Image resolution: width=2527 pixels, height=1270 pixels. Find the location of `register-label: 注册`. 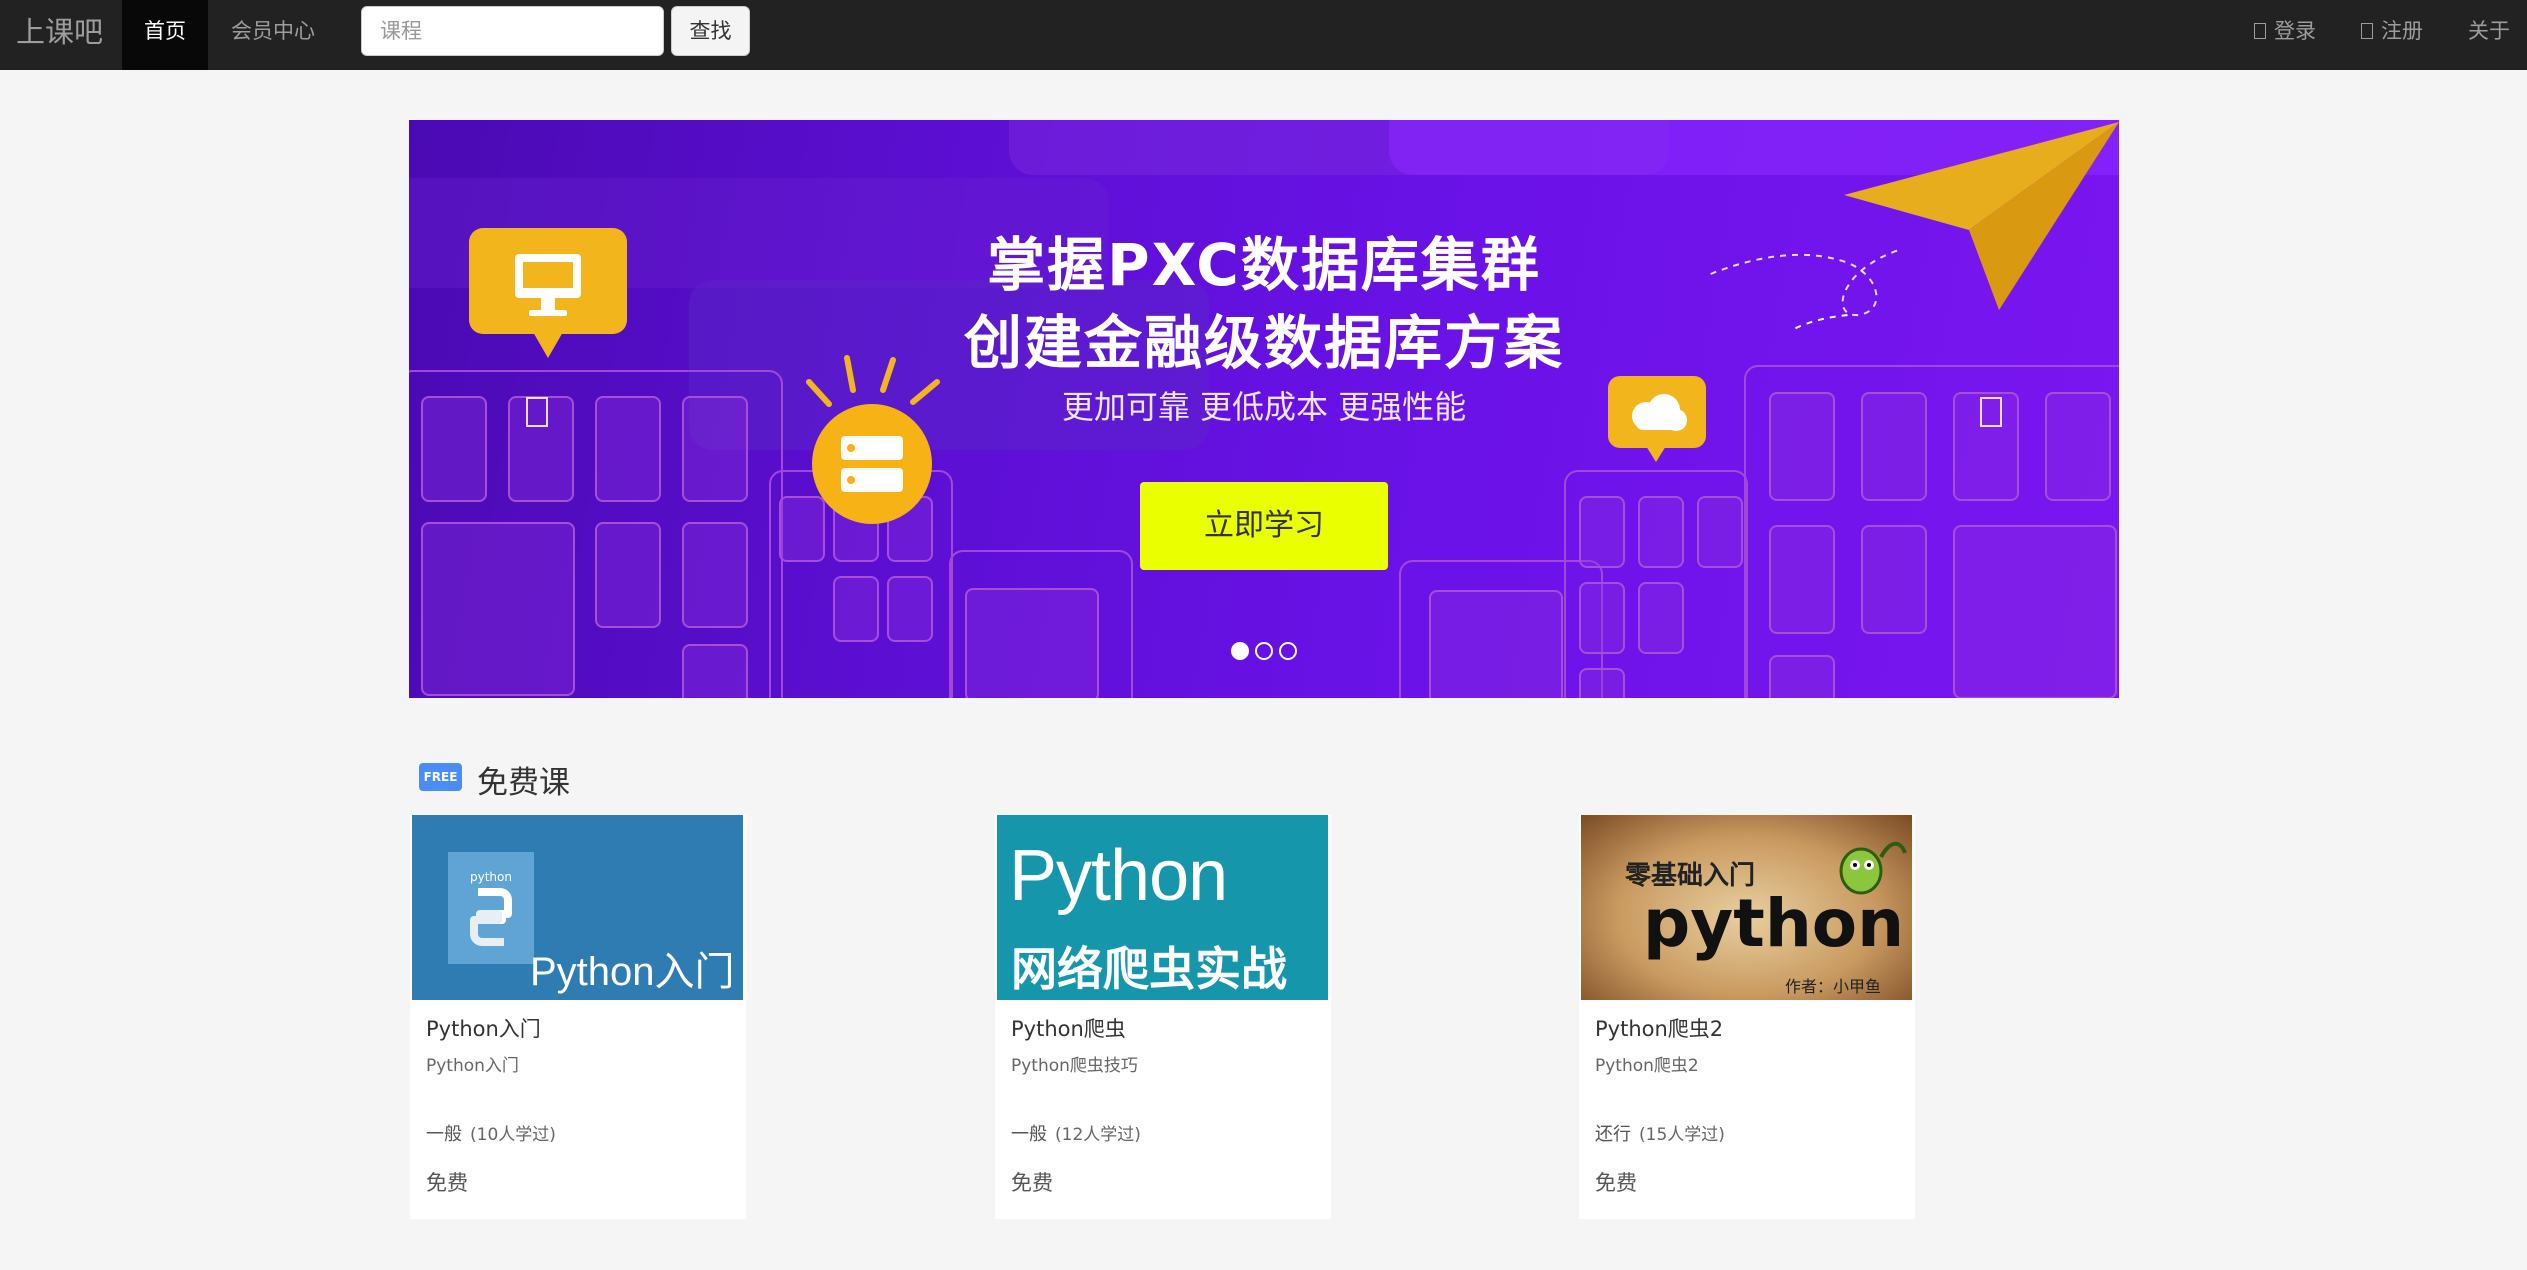

register-label: 注册 is located at coordinates (2402, 31).